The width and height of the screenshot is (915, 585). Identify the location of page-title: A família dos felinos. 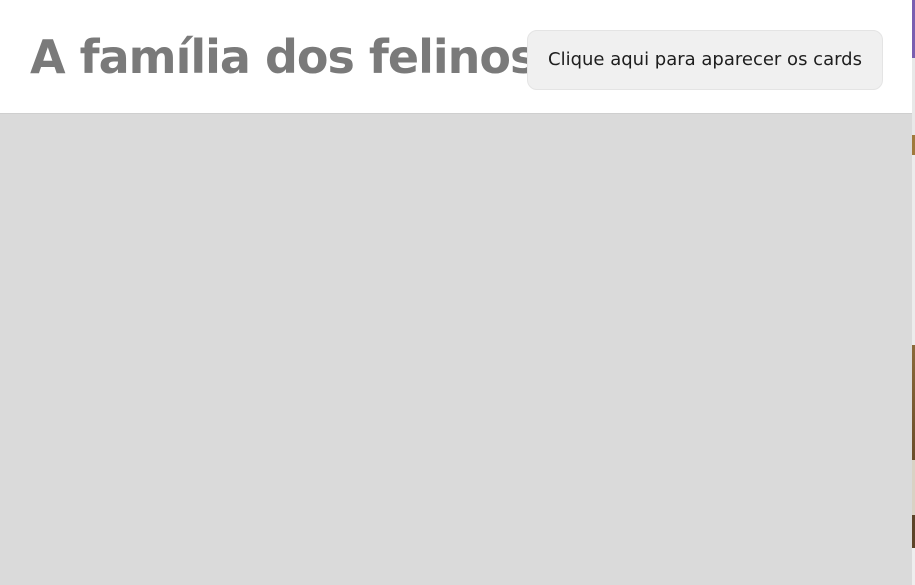
(283, 57).